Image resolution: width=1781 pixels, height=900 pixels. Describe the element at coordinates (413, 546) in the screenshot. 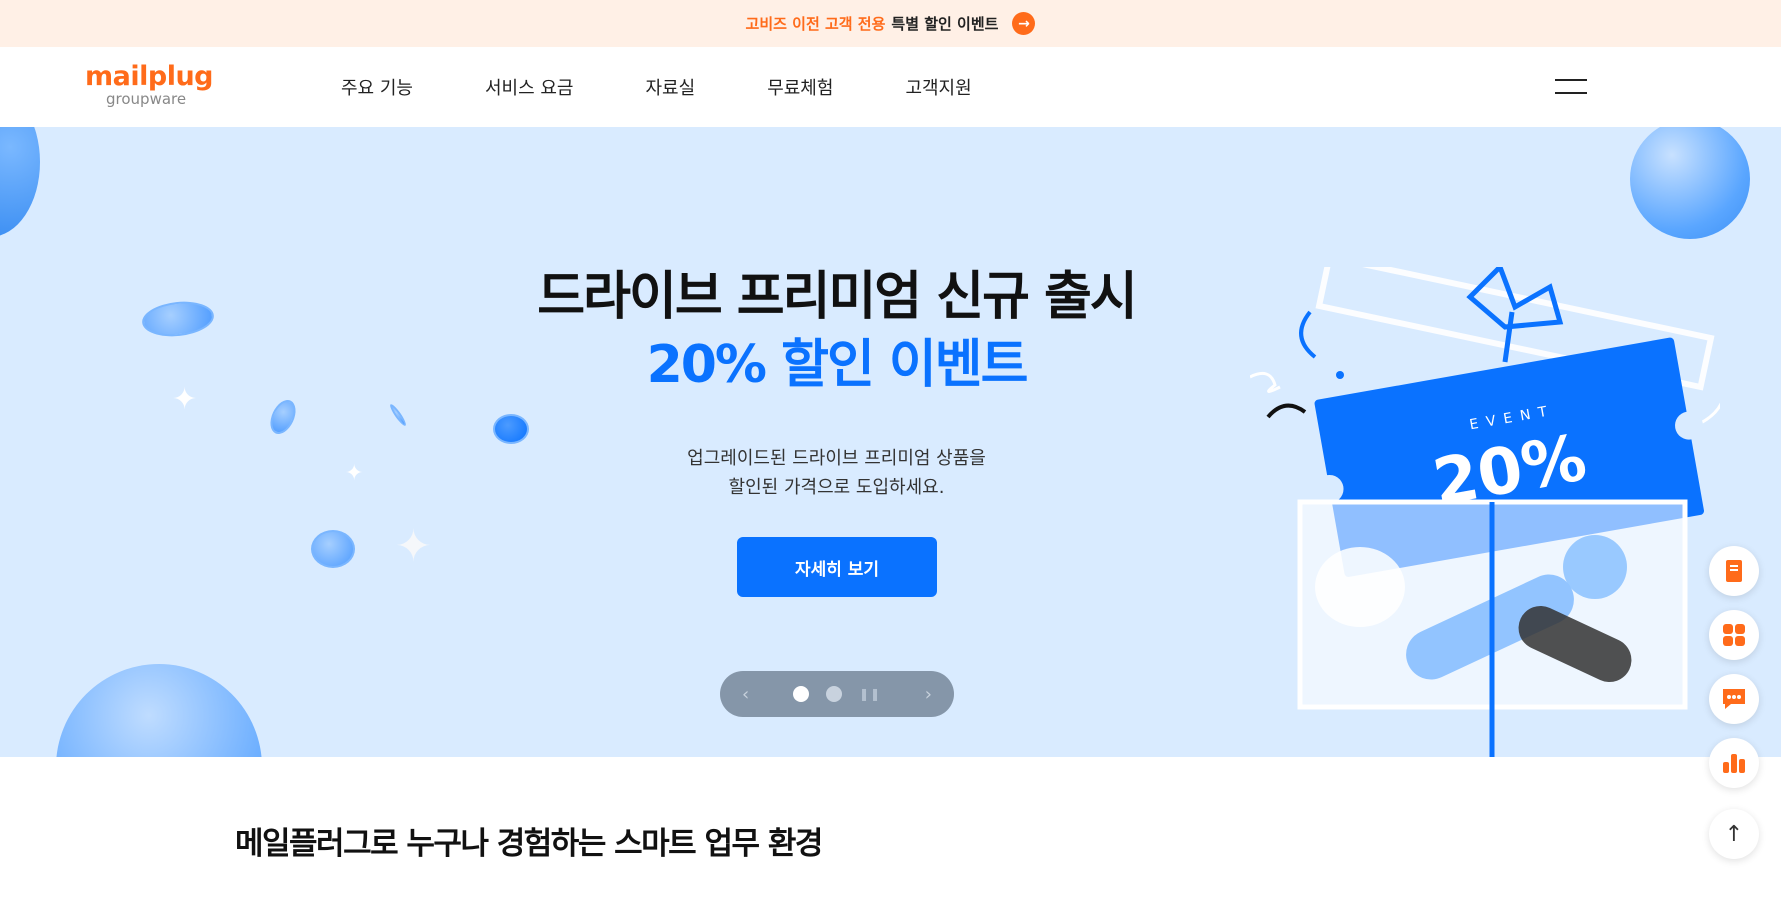

I see `sparkle-icon: ✦` at that location.